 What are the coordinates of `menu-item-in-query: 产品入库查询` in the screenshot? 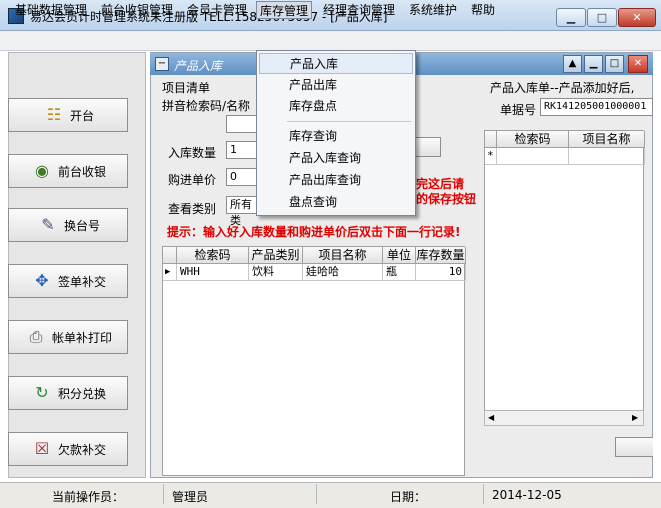 It's located at (336, 158).